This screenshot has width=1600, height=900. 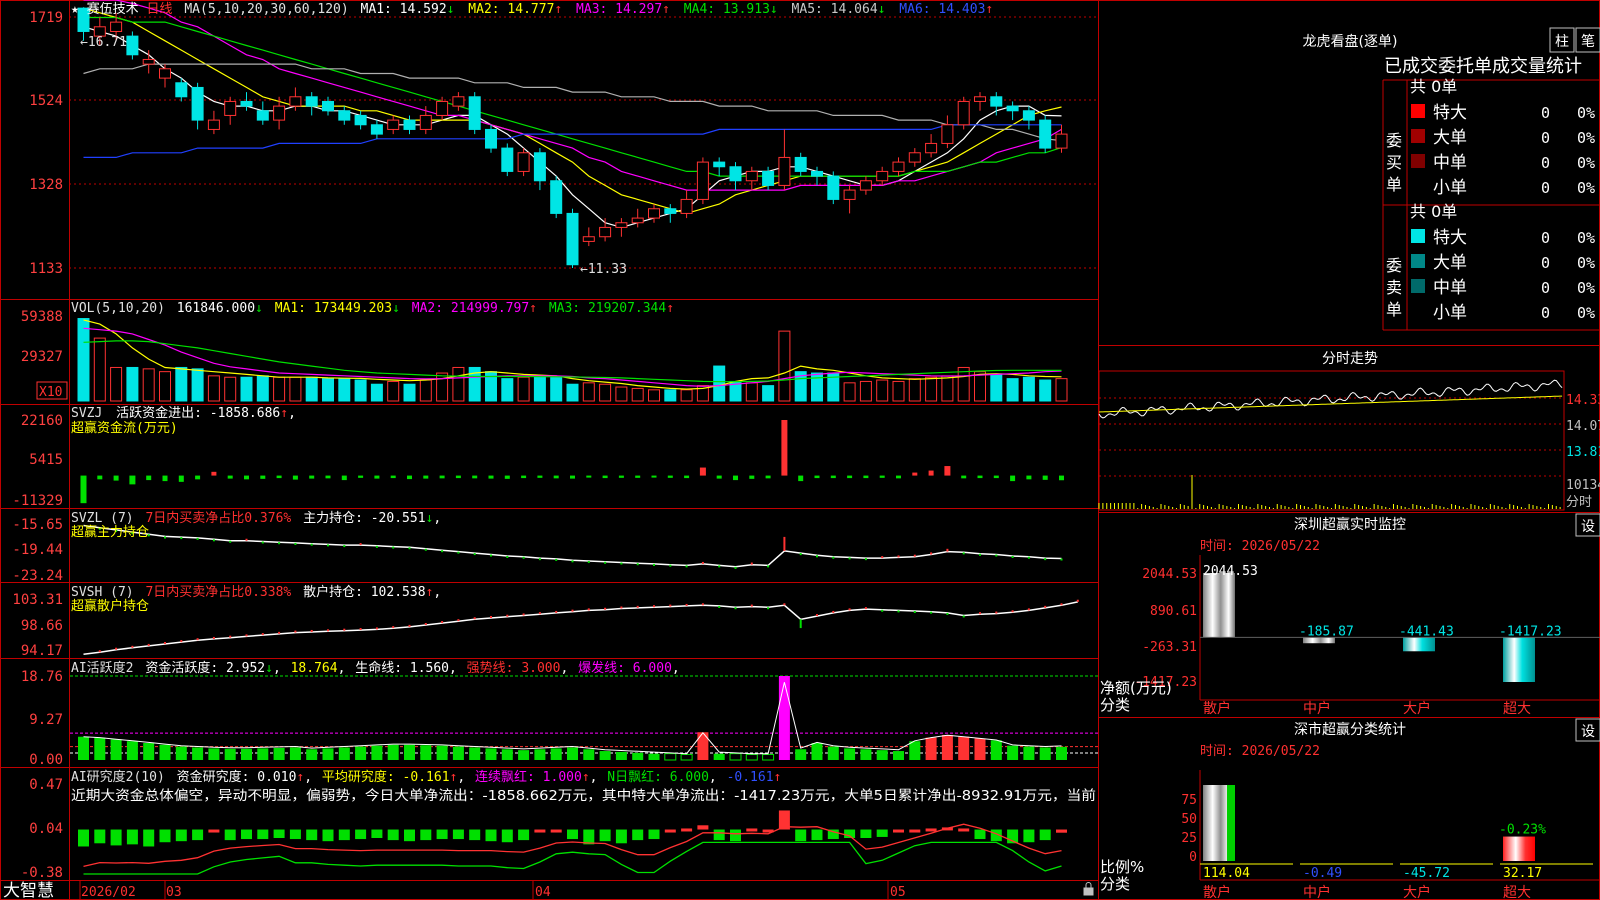 I want to click on bar-mode-button: 柱, so click(x=1562, y=40).